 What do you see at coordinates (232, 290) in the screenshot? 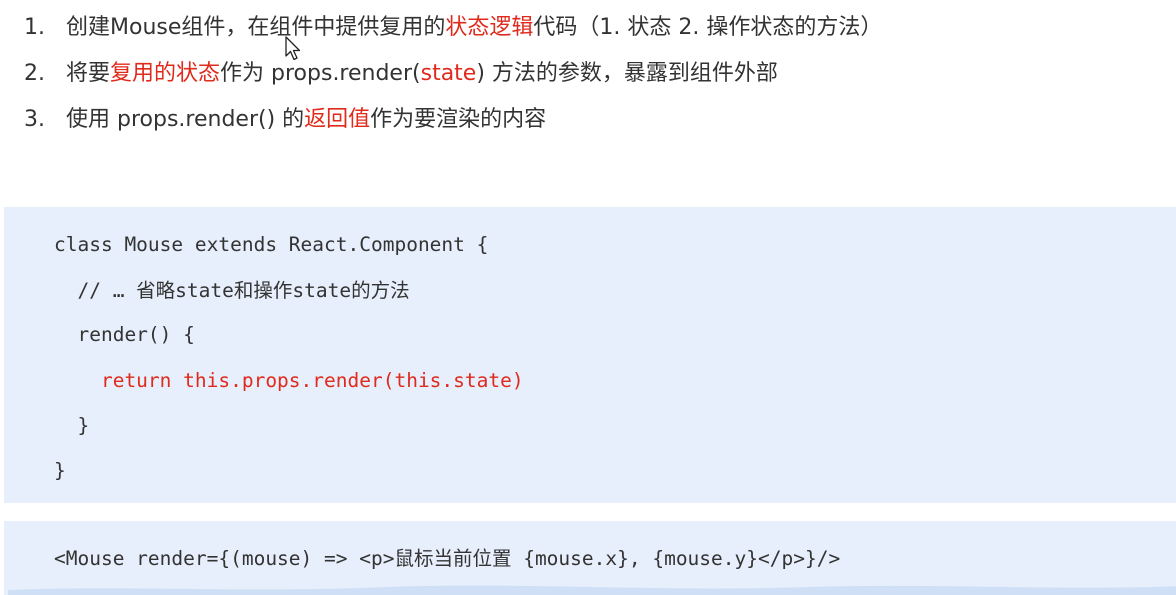
I see `code-line: // … 省略state和操作state的方法` at bounding box center [232, 290].